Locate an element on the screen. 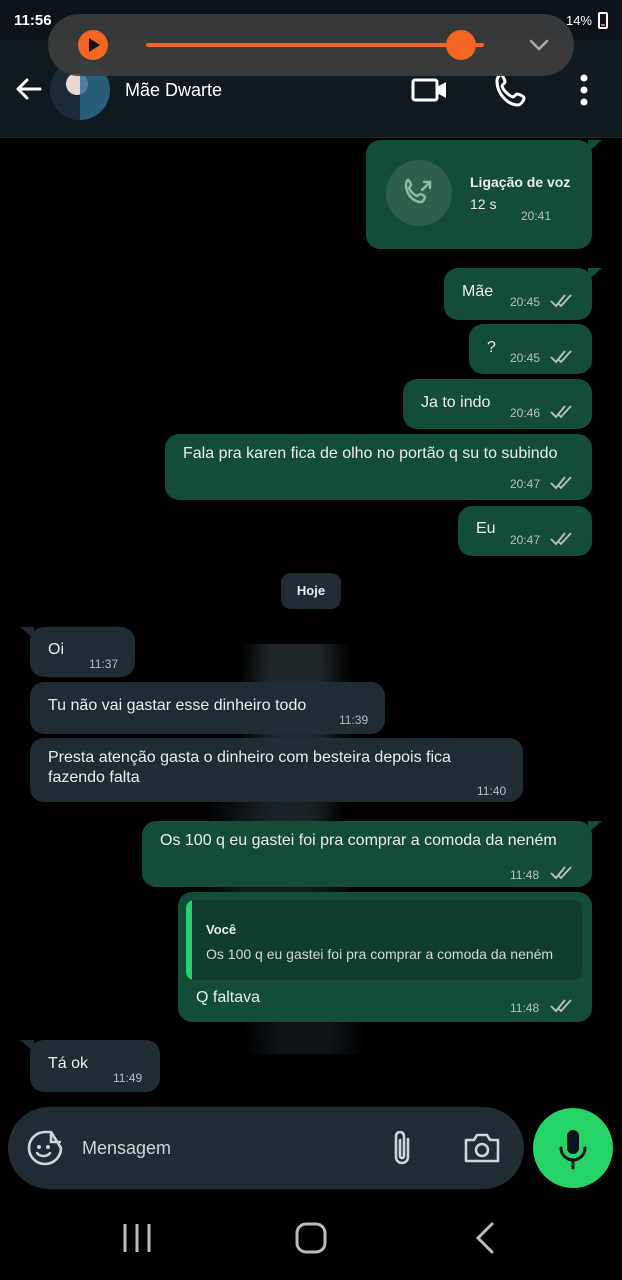 The image size is (622, 1280). recents-nav-icon is located at coordinates (137, 1238).